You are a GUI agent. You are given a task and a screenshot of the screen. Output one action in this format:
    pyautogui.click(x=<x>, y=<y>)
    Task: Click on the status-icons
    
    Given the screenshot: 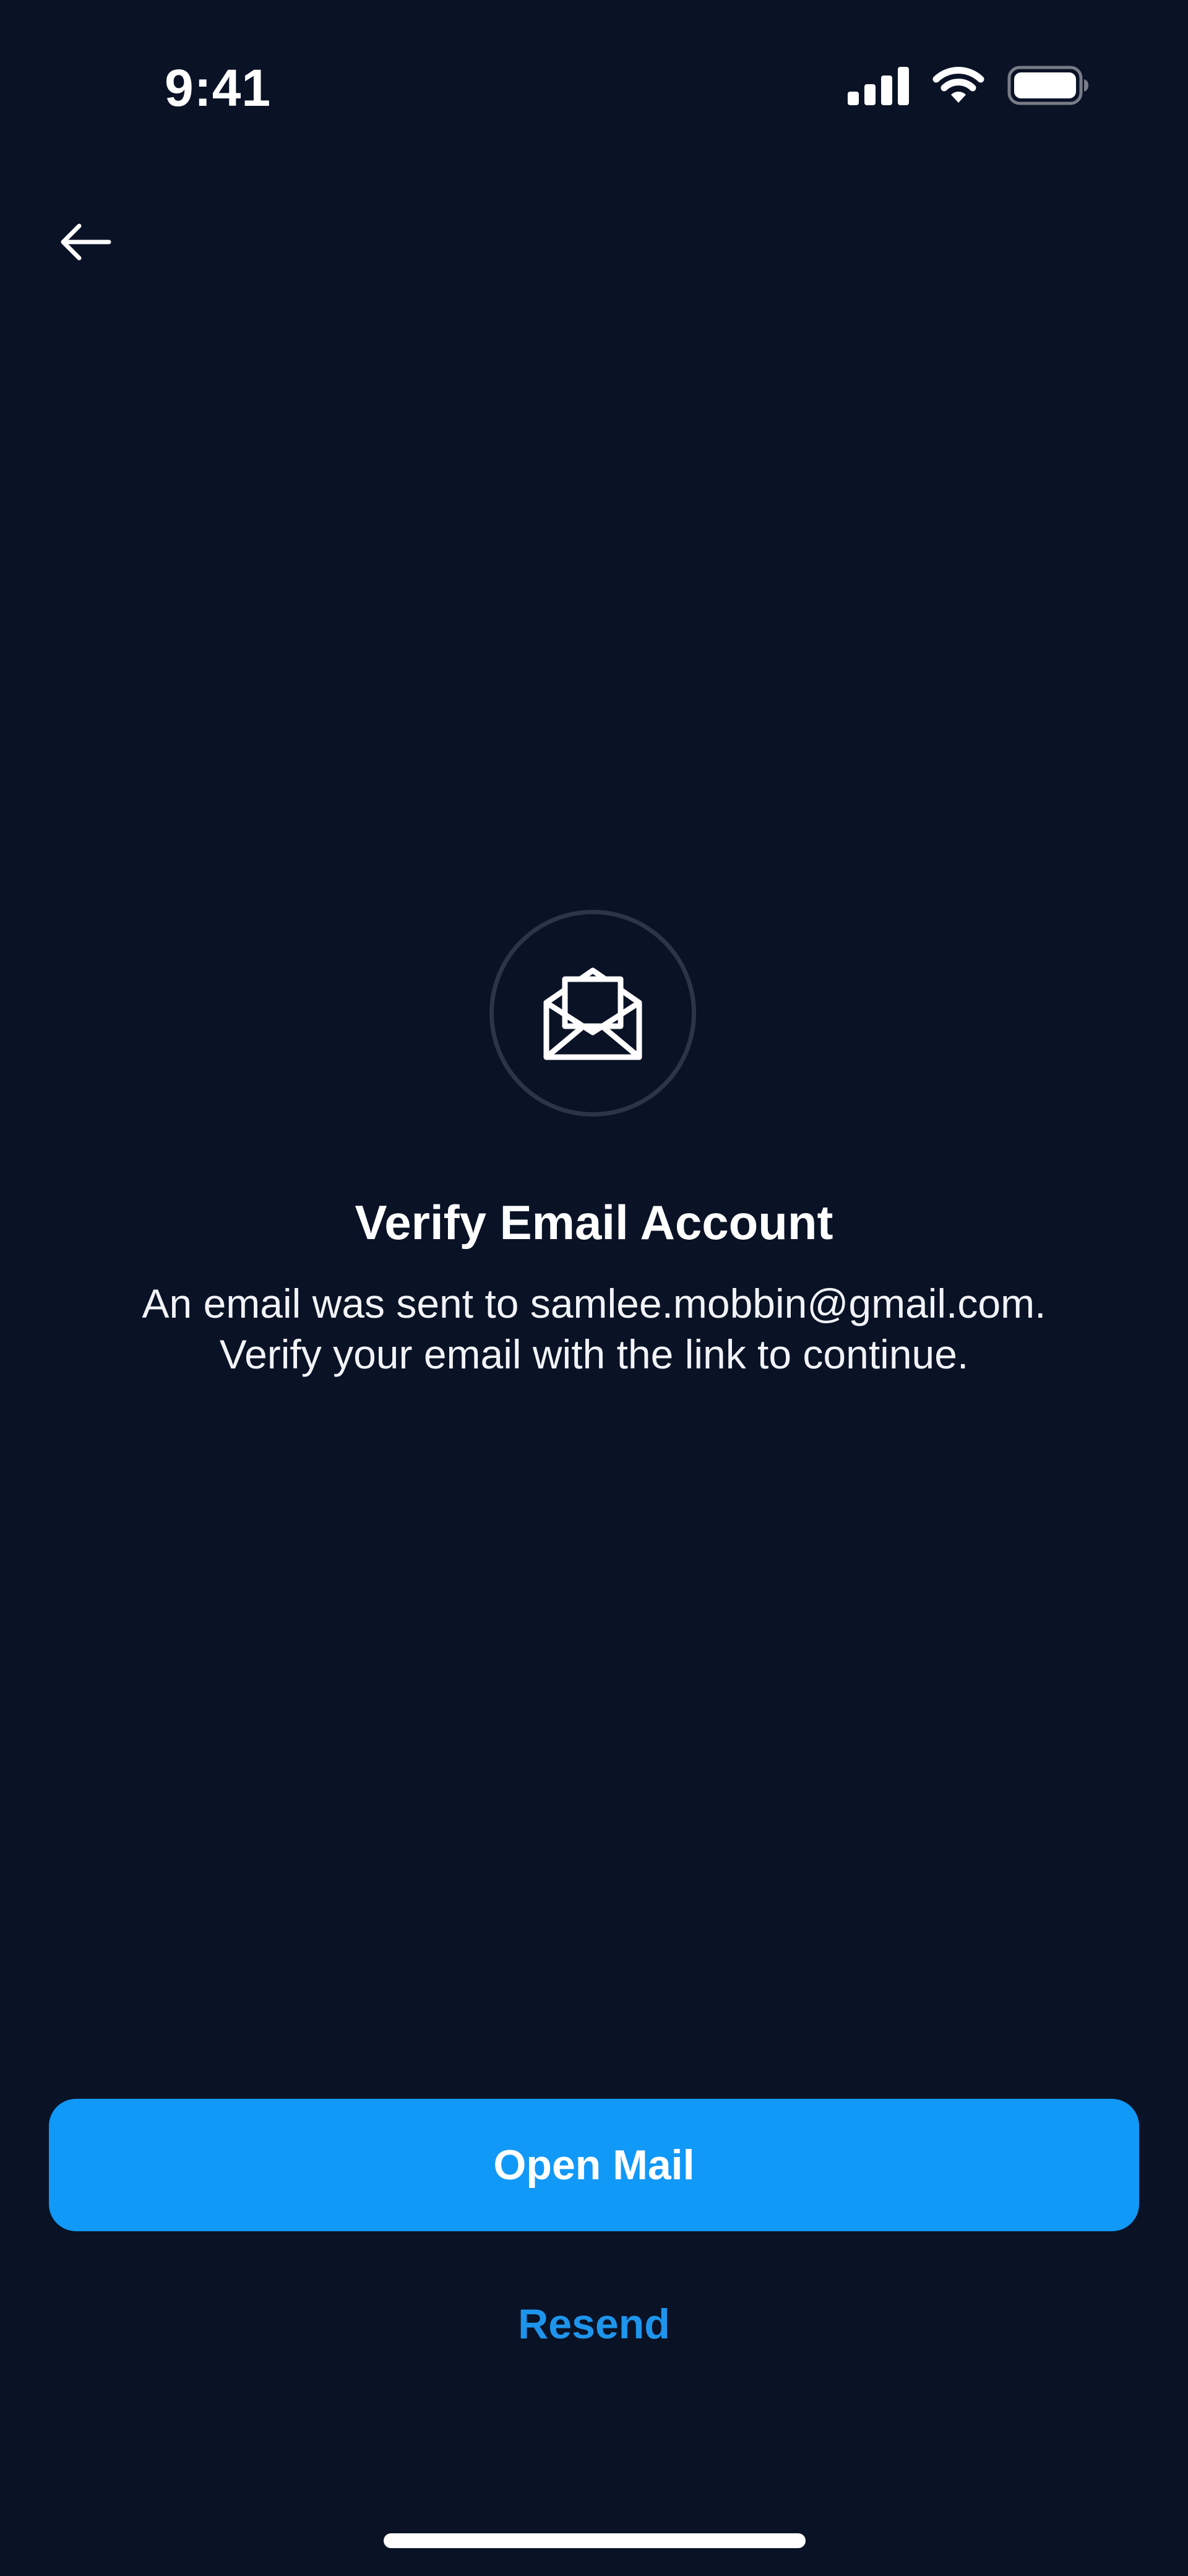 What is the action you would take?
    pyautogui.click(x=968, y=87)
    